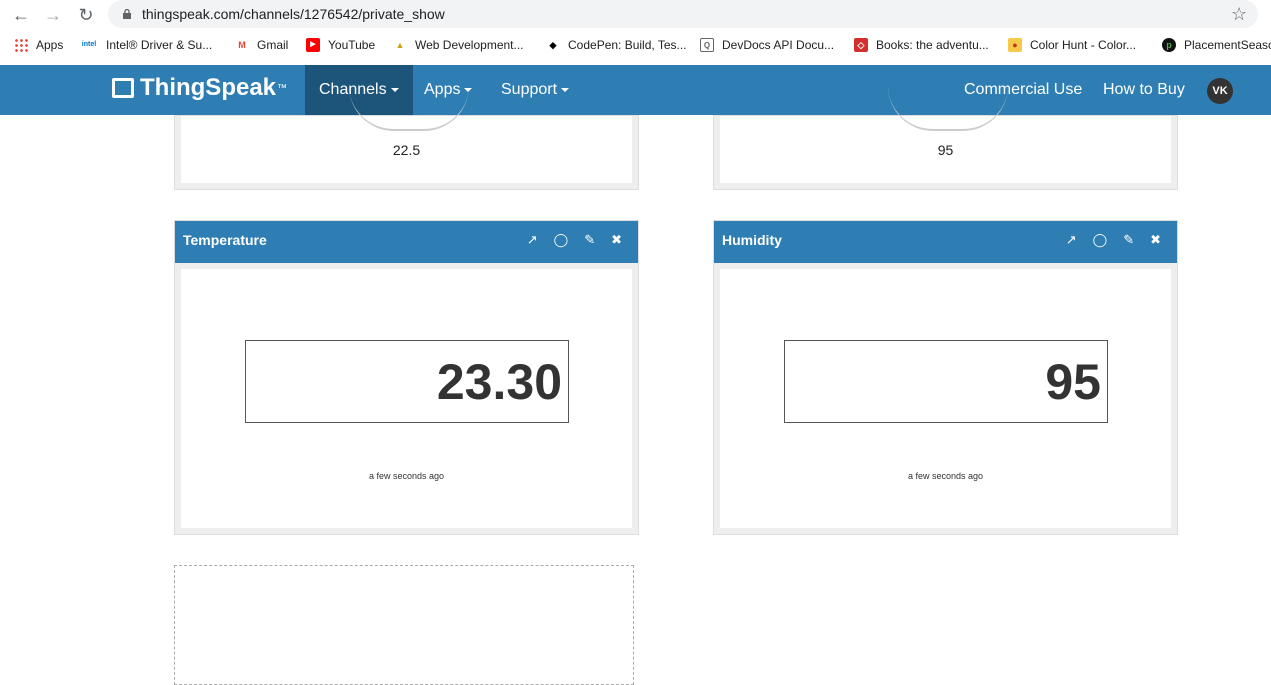 This screenshot has height=685, width=1271. What do you see at coordinates (404, 625) in the screenshot?
I see `empty-widget-placeholder` at bounding box center [404, 625].